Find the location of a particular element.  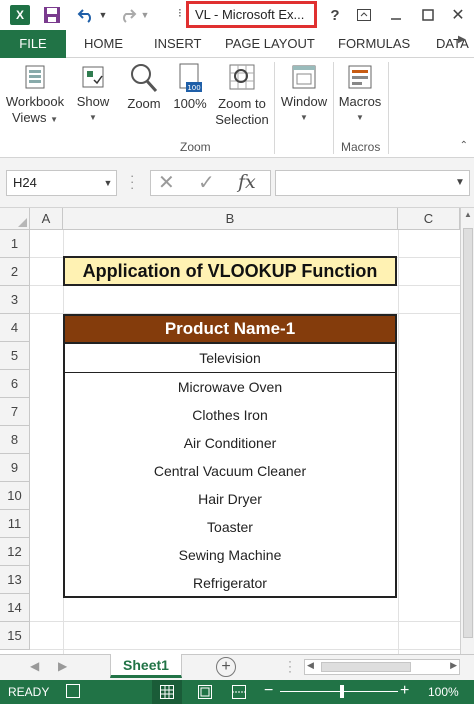

tab-insert: INSERT is located at coordinates (177, 44).